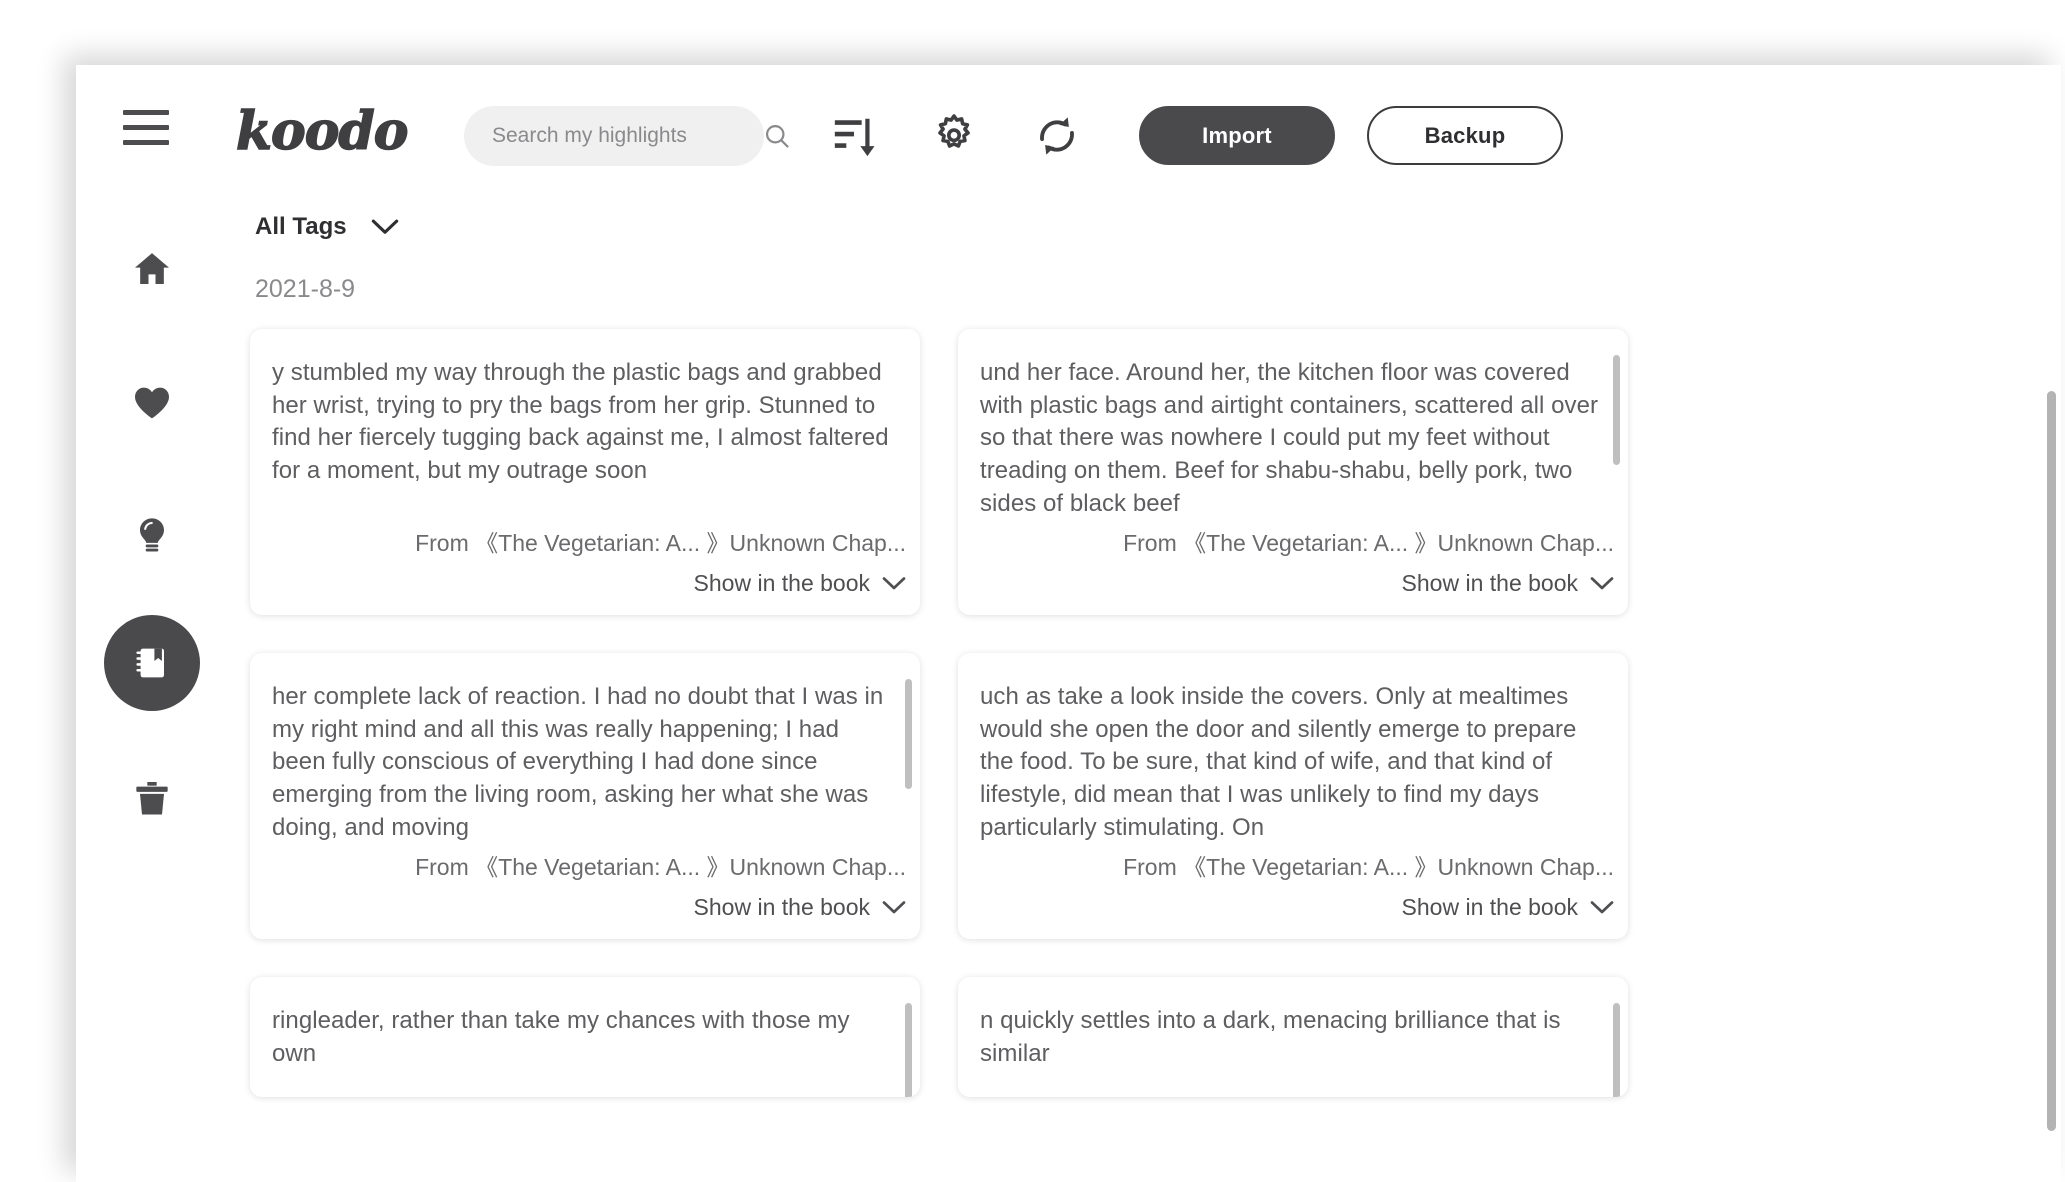  I want to click on page-scrollbar-track, so click(2052, 683).